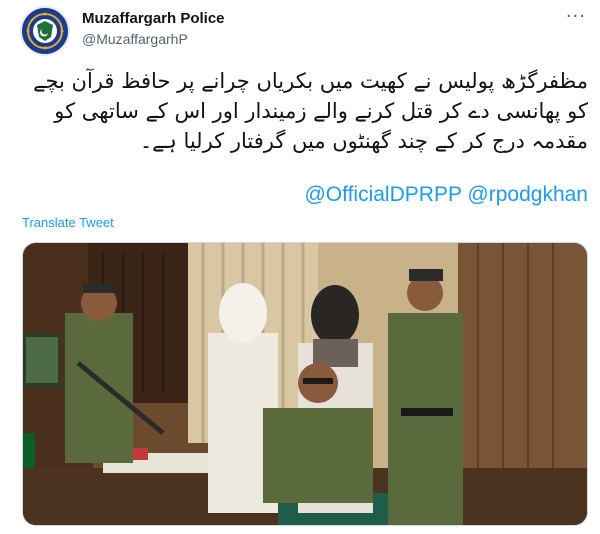  Describe the element at coordinates (153, 18) in the screenshot. I see `author-name: Muzaffargarh Police` at that location.